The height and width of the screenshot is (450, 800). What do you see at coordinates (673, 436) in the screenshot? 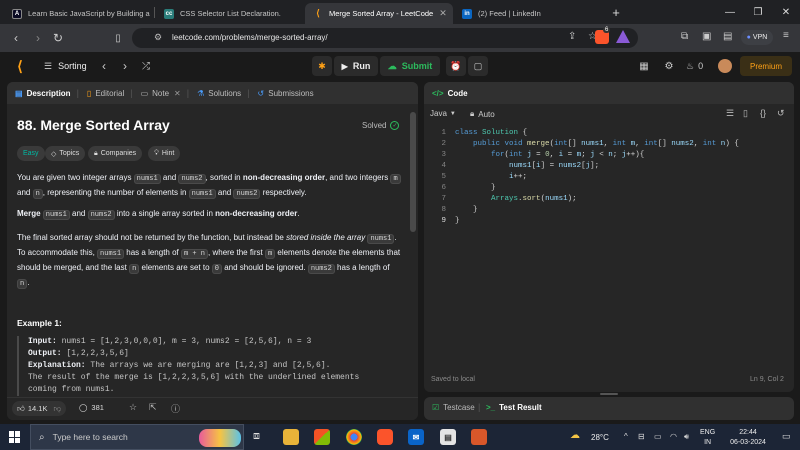
I see `wifi-icon: ◠` at bounding box center [673, 436].